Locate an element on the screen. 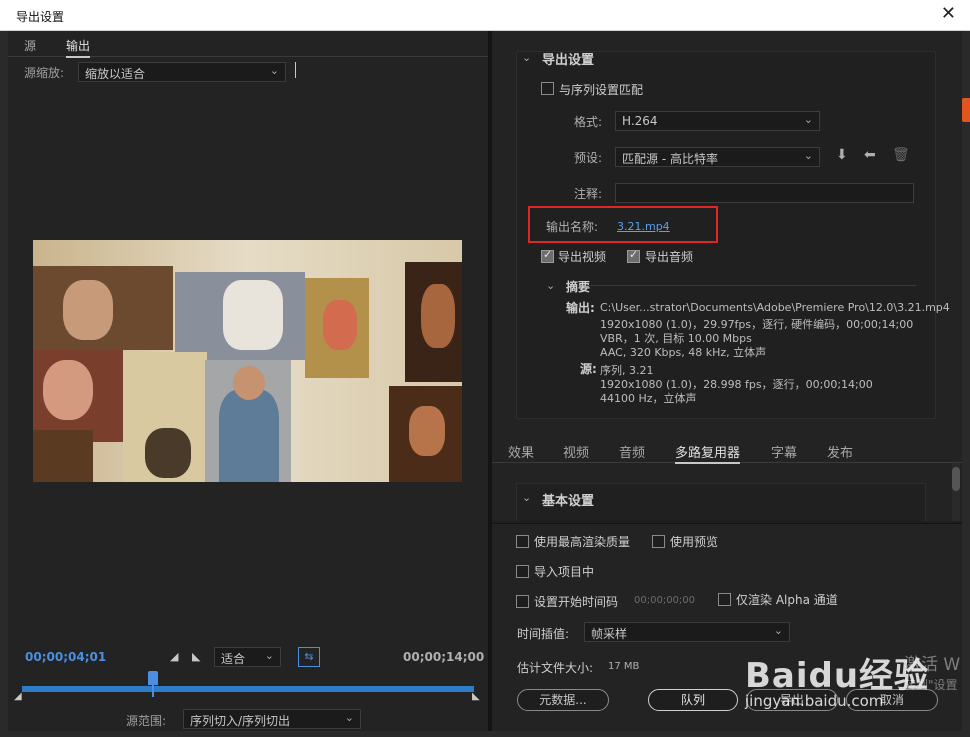 The width and height of the screenshot is (970, 737). photo-2-horse is located at coordinates (253, 315).